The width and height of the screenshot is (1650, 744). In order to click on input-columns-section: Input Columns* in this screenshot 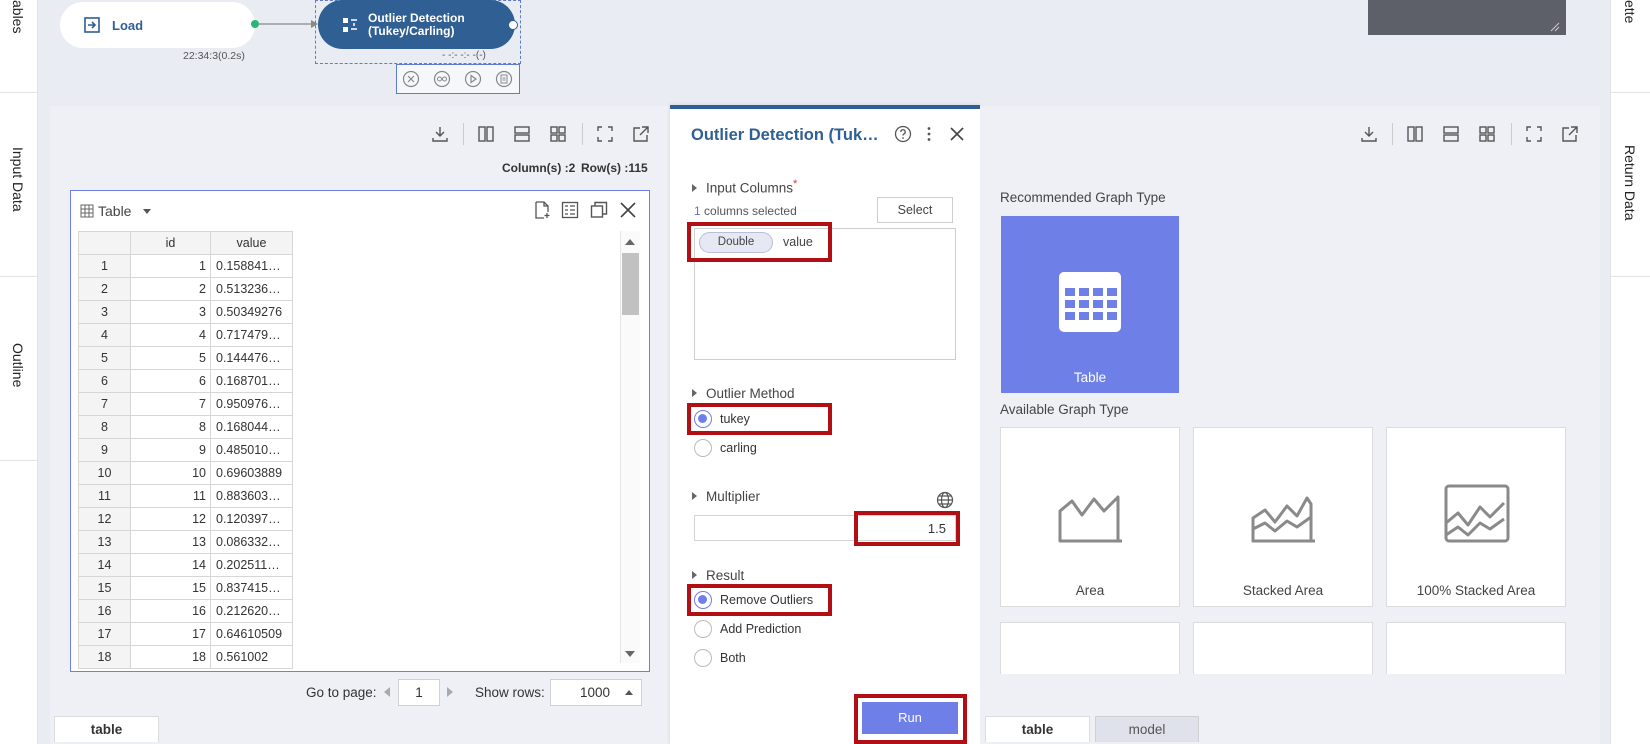, I will do `click(744, 187)`.